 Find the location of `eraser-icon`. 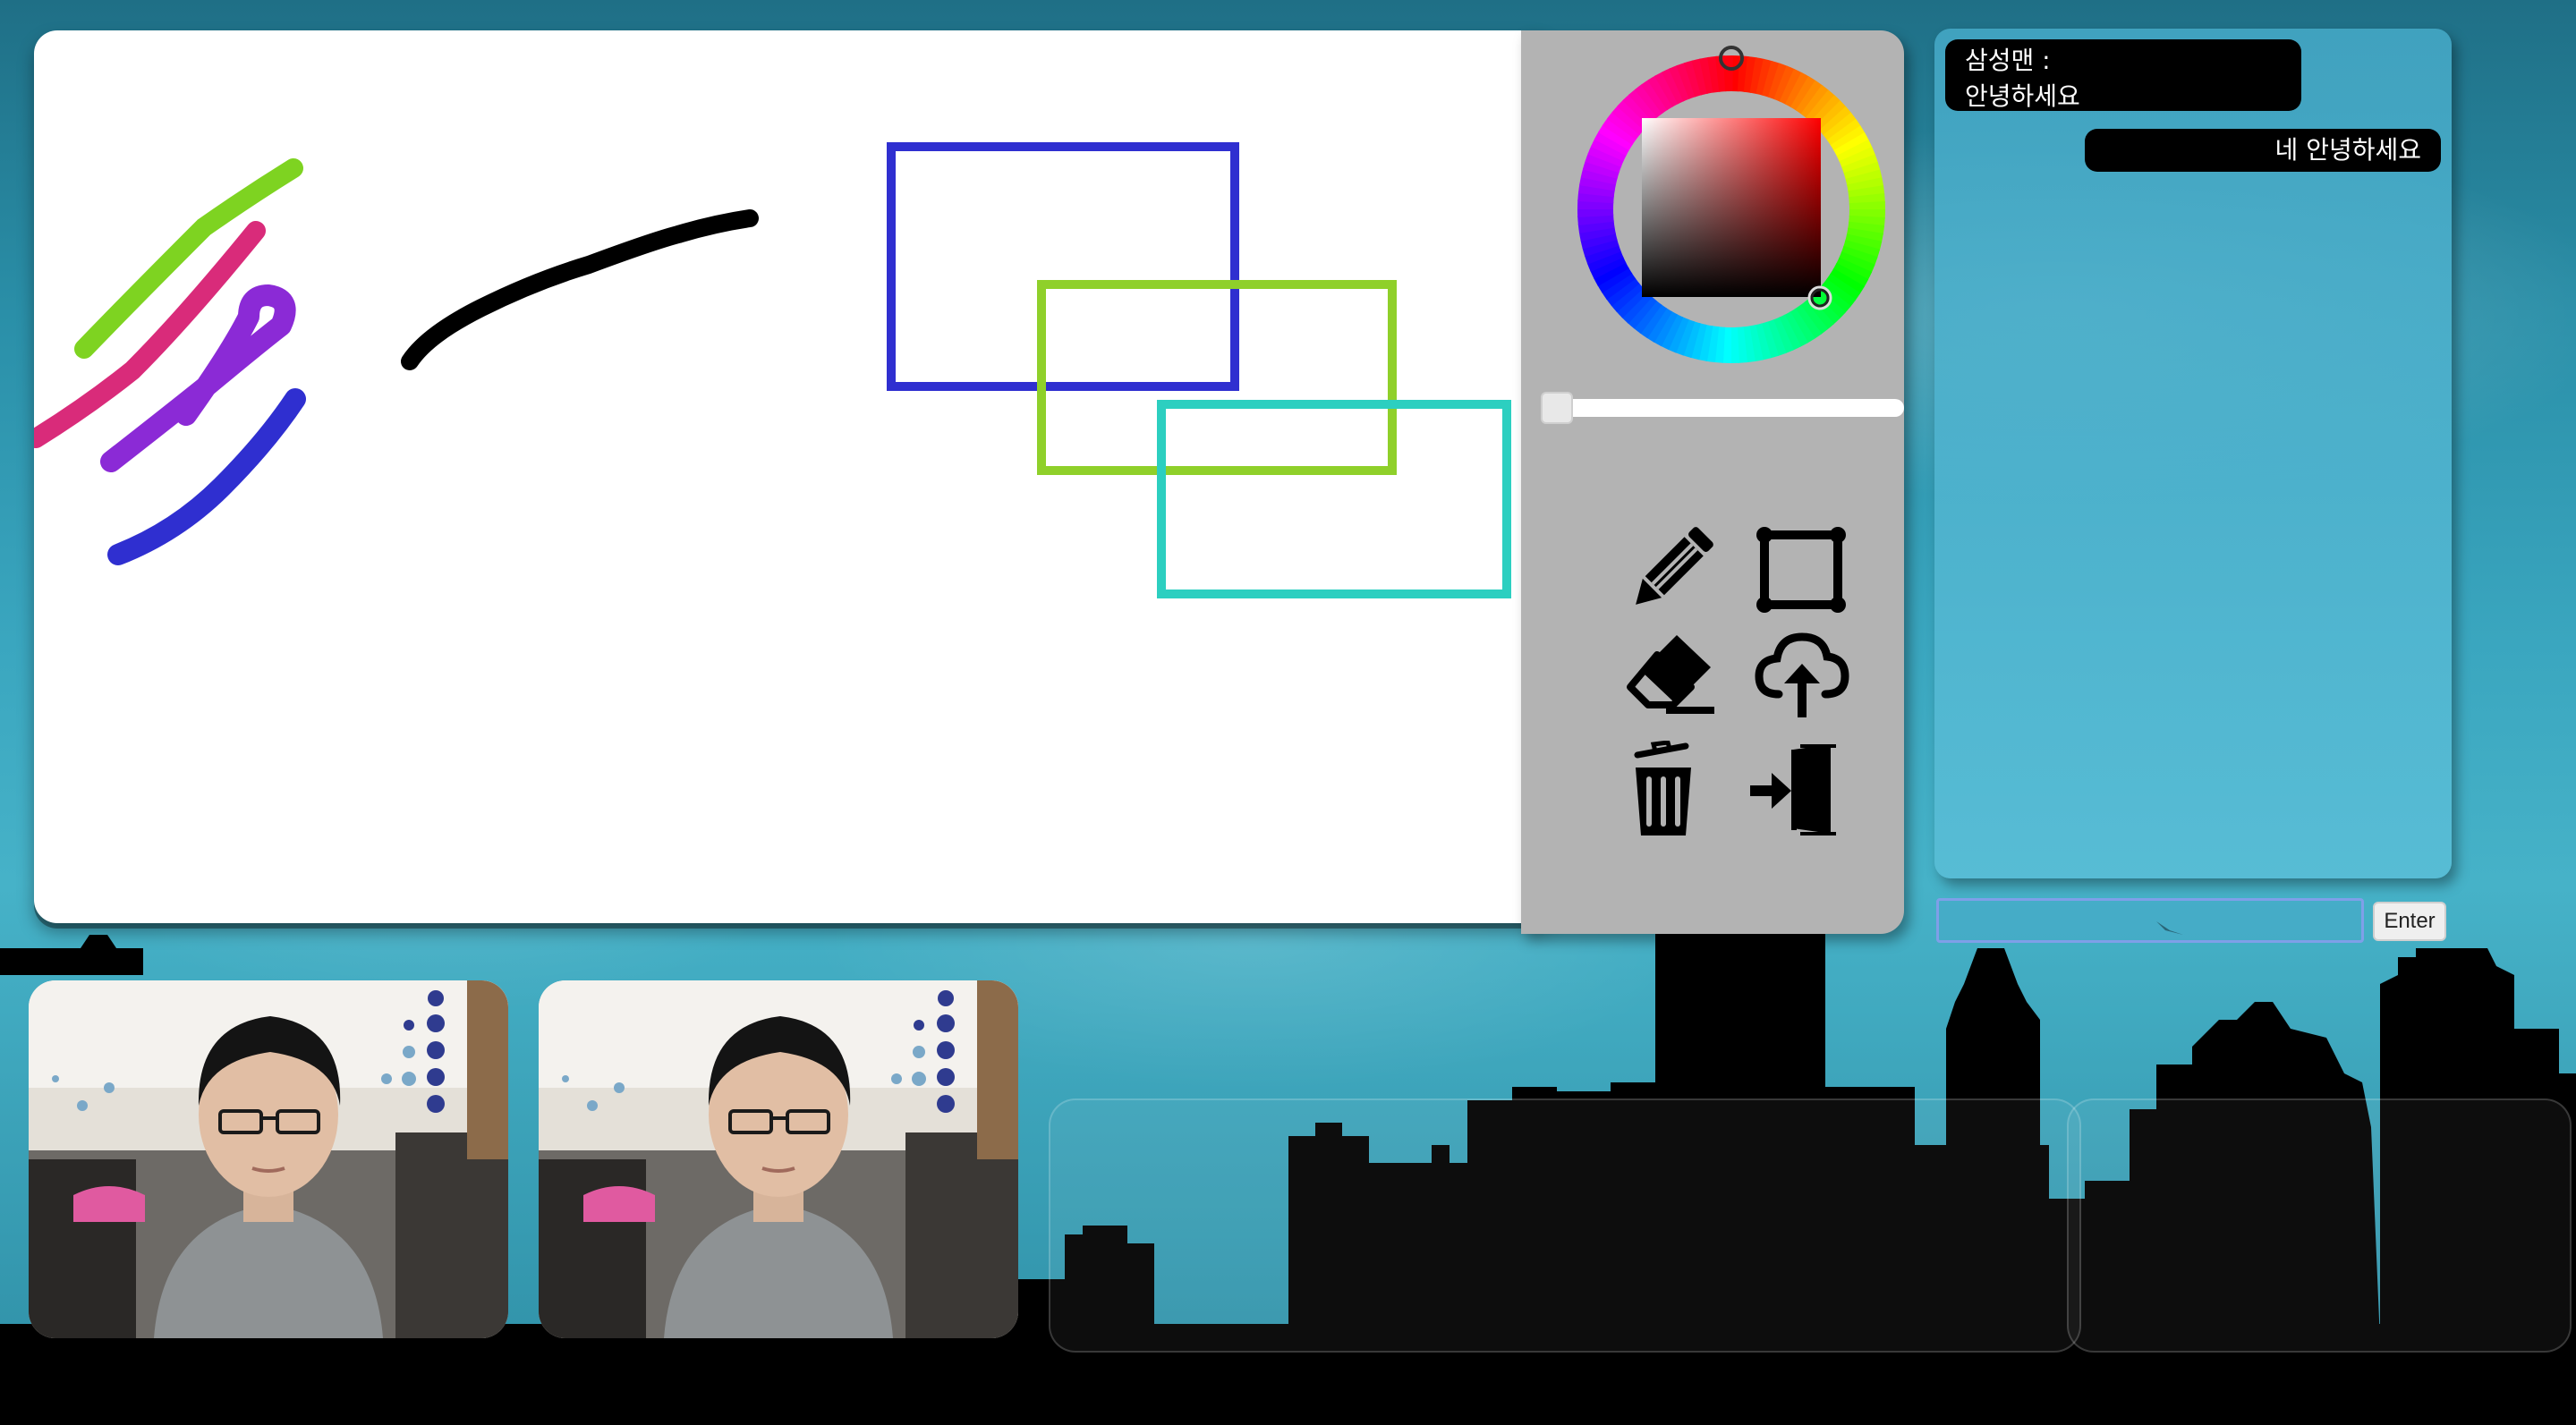

eraser-icon is located at coordinates (1670, 674).